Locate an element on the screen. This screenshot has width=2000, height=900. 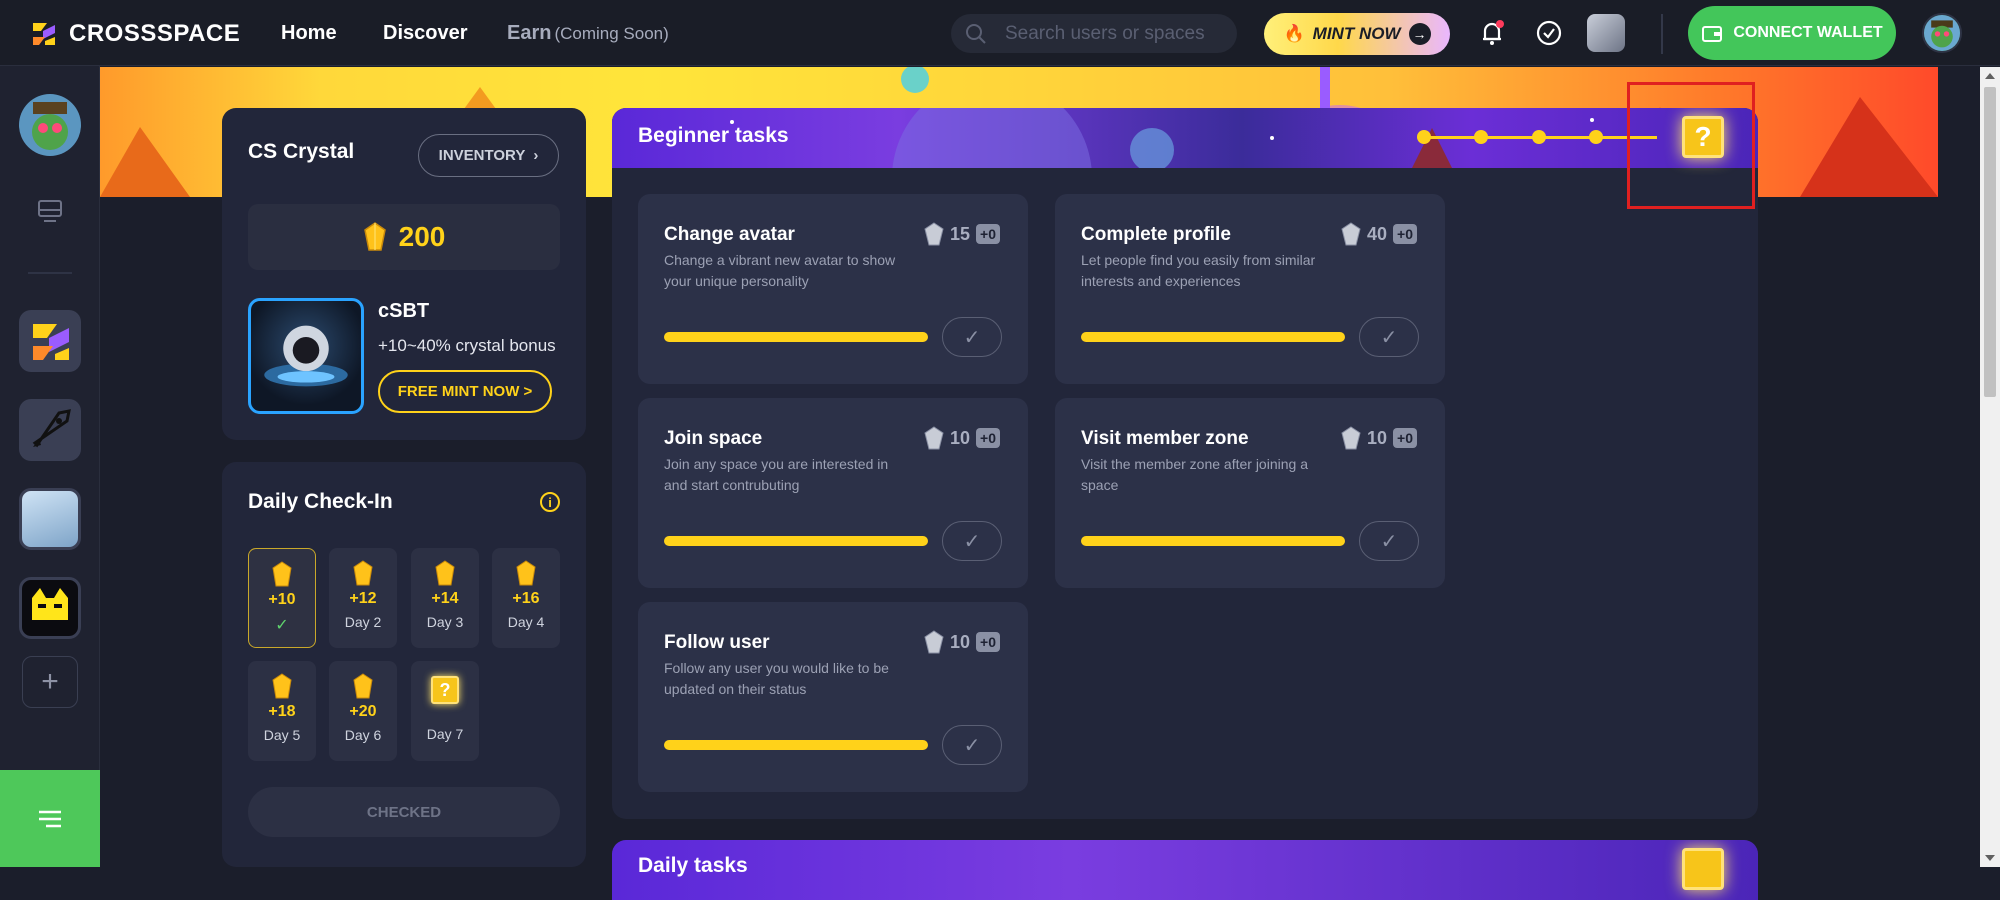
mystery-box-icon is located at coordinates (1703, 869).